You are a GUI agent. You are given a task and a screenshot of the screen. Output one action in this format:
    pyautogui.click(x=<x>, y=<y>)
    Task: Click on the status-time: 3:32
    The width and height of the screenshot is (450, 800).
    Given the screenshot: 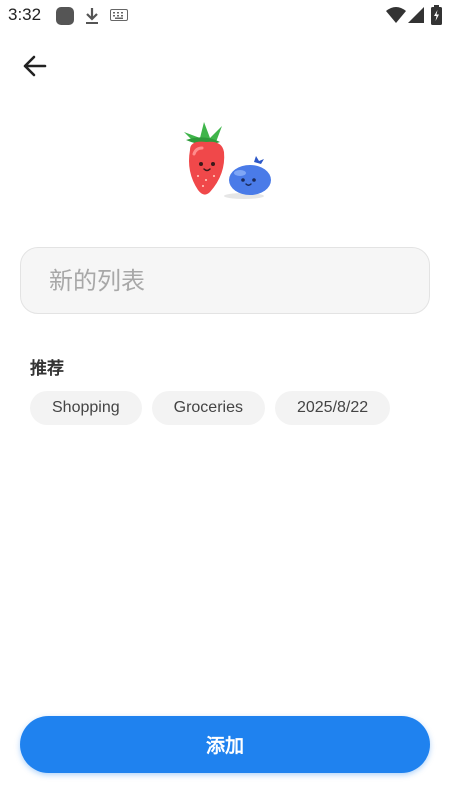 What is the action you would take?
    pyautogui.click(x=25, y=14)
    